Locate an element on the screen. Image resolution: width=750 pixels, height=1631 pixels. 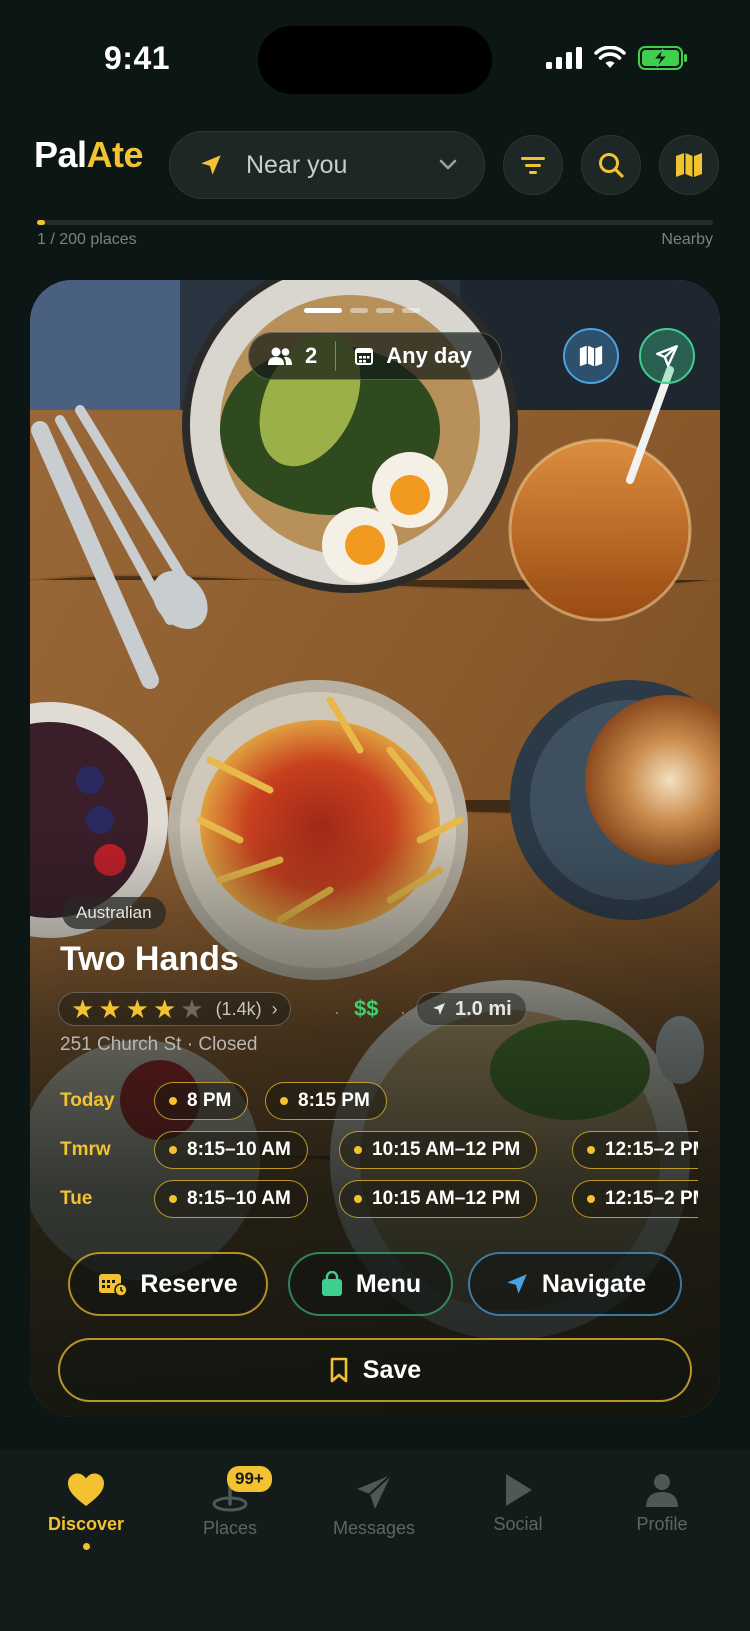
card-map-button is located at coordinates (591, 356).